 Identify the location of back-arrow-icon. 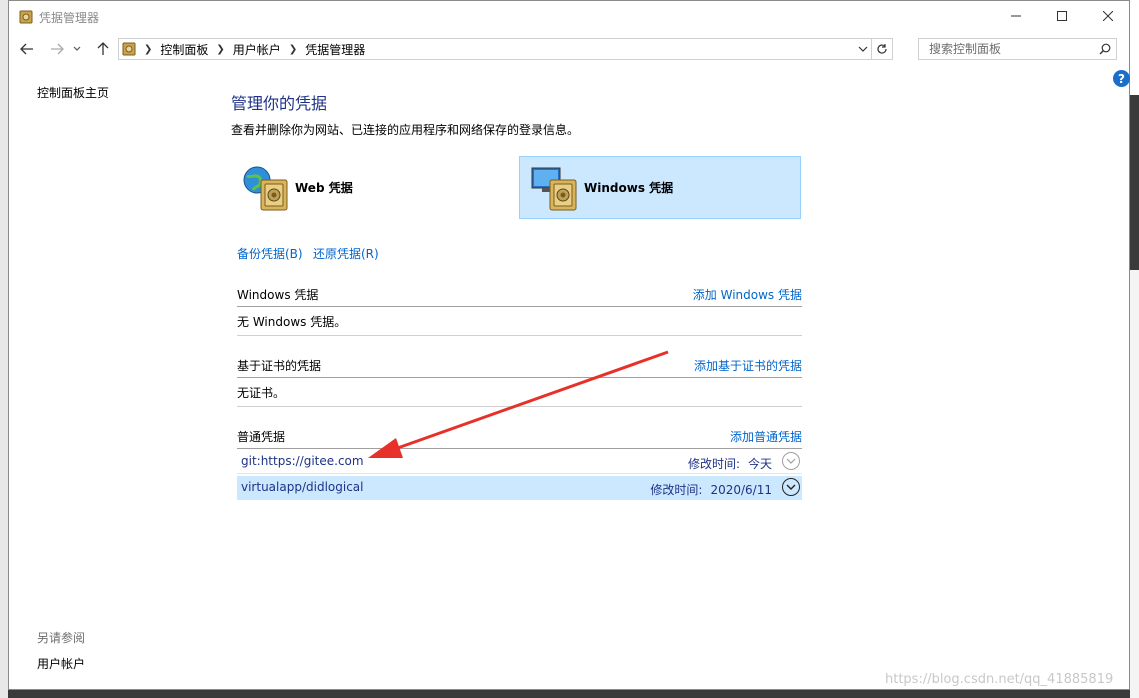
(26, 49).